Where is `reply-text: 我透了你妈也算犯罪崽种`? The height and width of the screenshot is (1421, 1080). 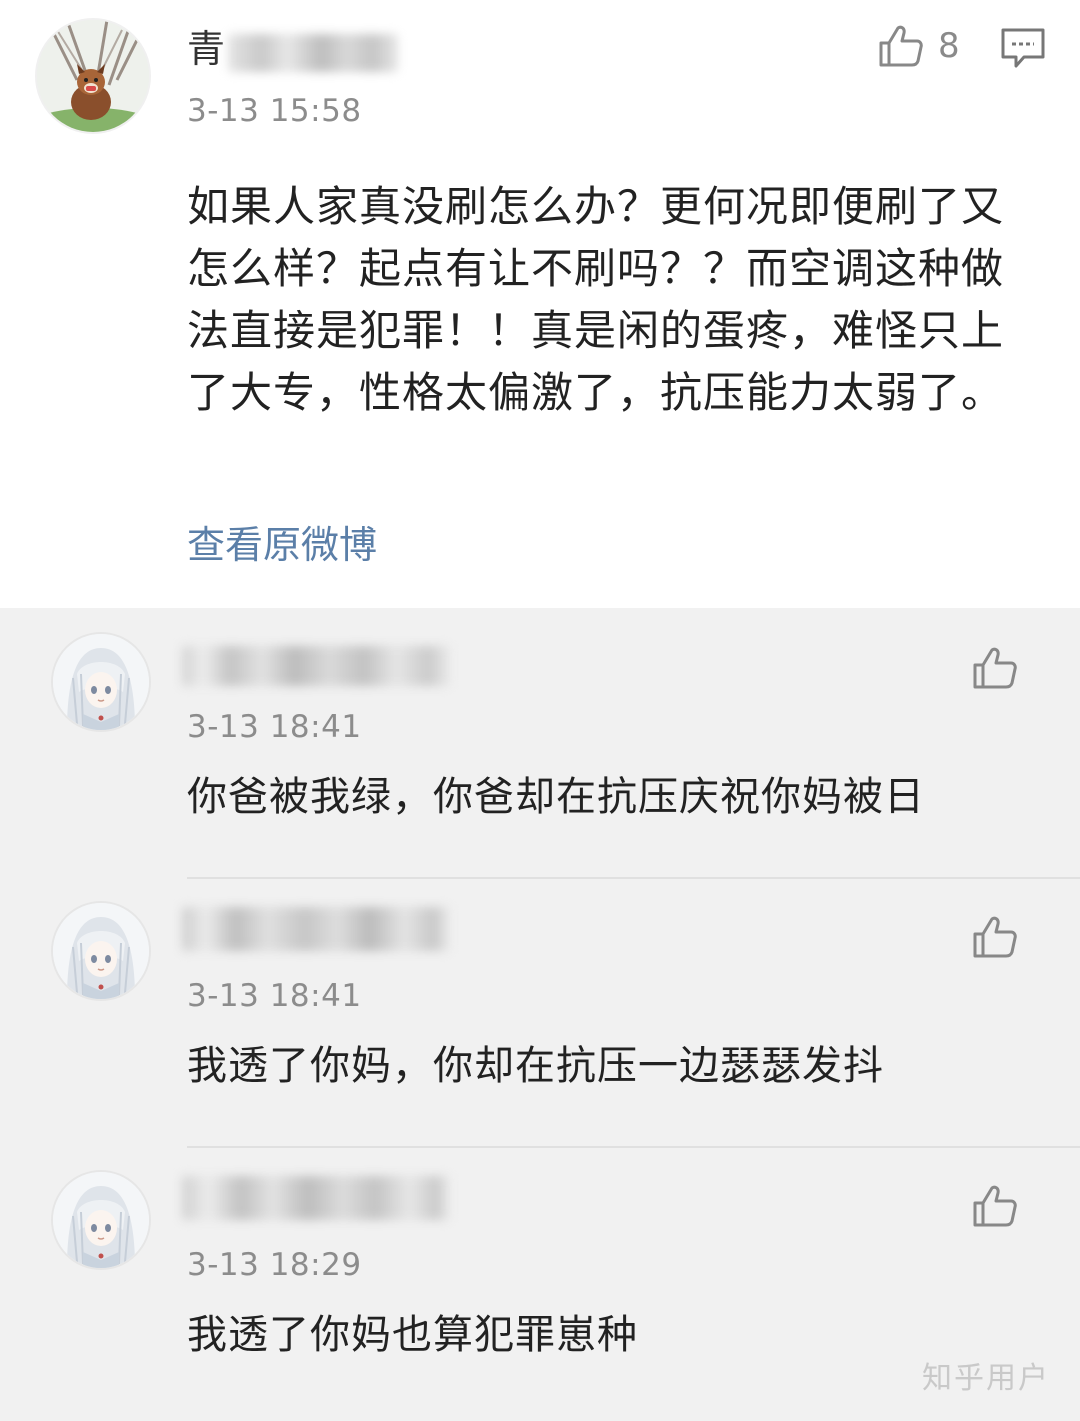 reply-text: 我透了你妈也算犯罪崽种 is located at coordinates (412, 1335).